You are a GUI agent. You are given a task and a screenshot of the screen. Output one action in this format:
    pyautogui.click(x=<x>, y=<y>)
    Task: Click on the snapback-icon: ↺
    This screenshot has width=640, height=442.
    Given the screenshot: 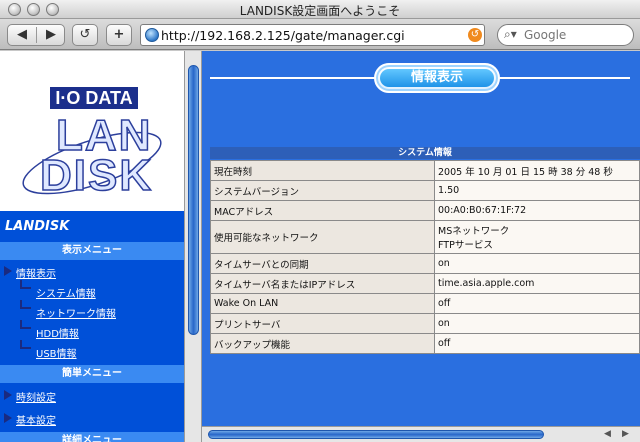 What is the action you would take?
    pyautogui.click(x=475, y=35)
    